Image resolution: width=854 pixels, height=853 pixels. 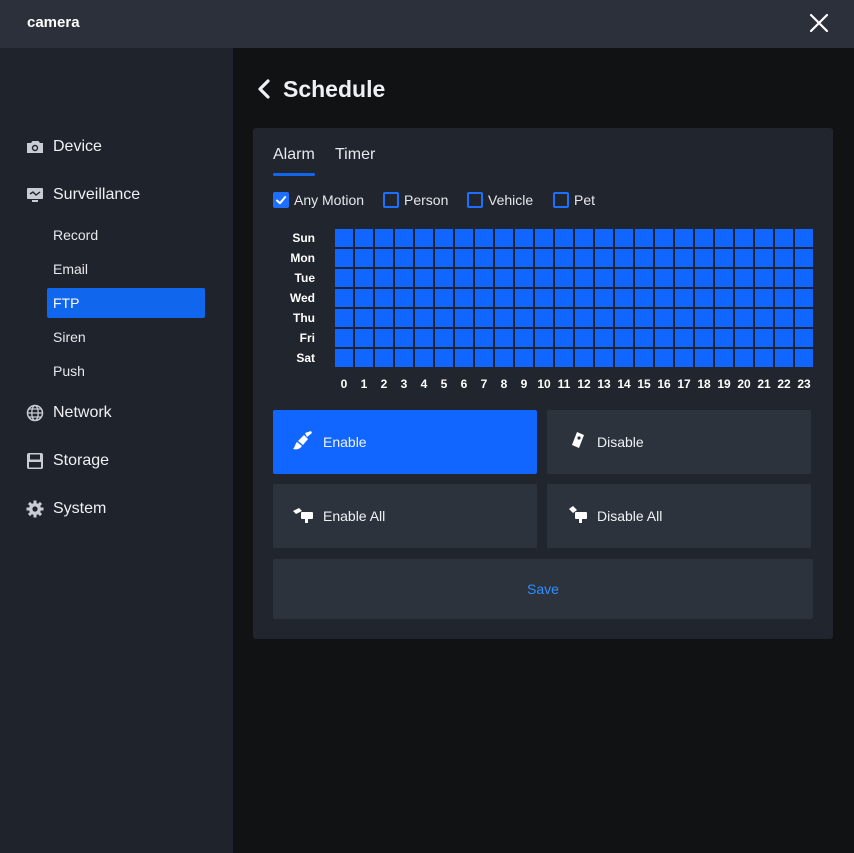 I want to click on sidebar-item-network: Network, so click(x=68, y=413).